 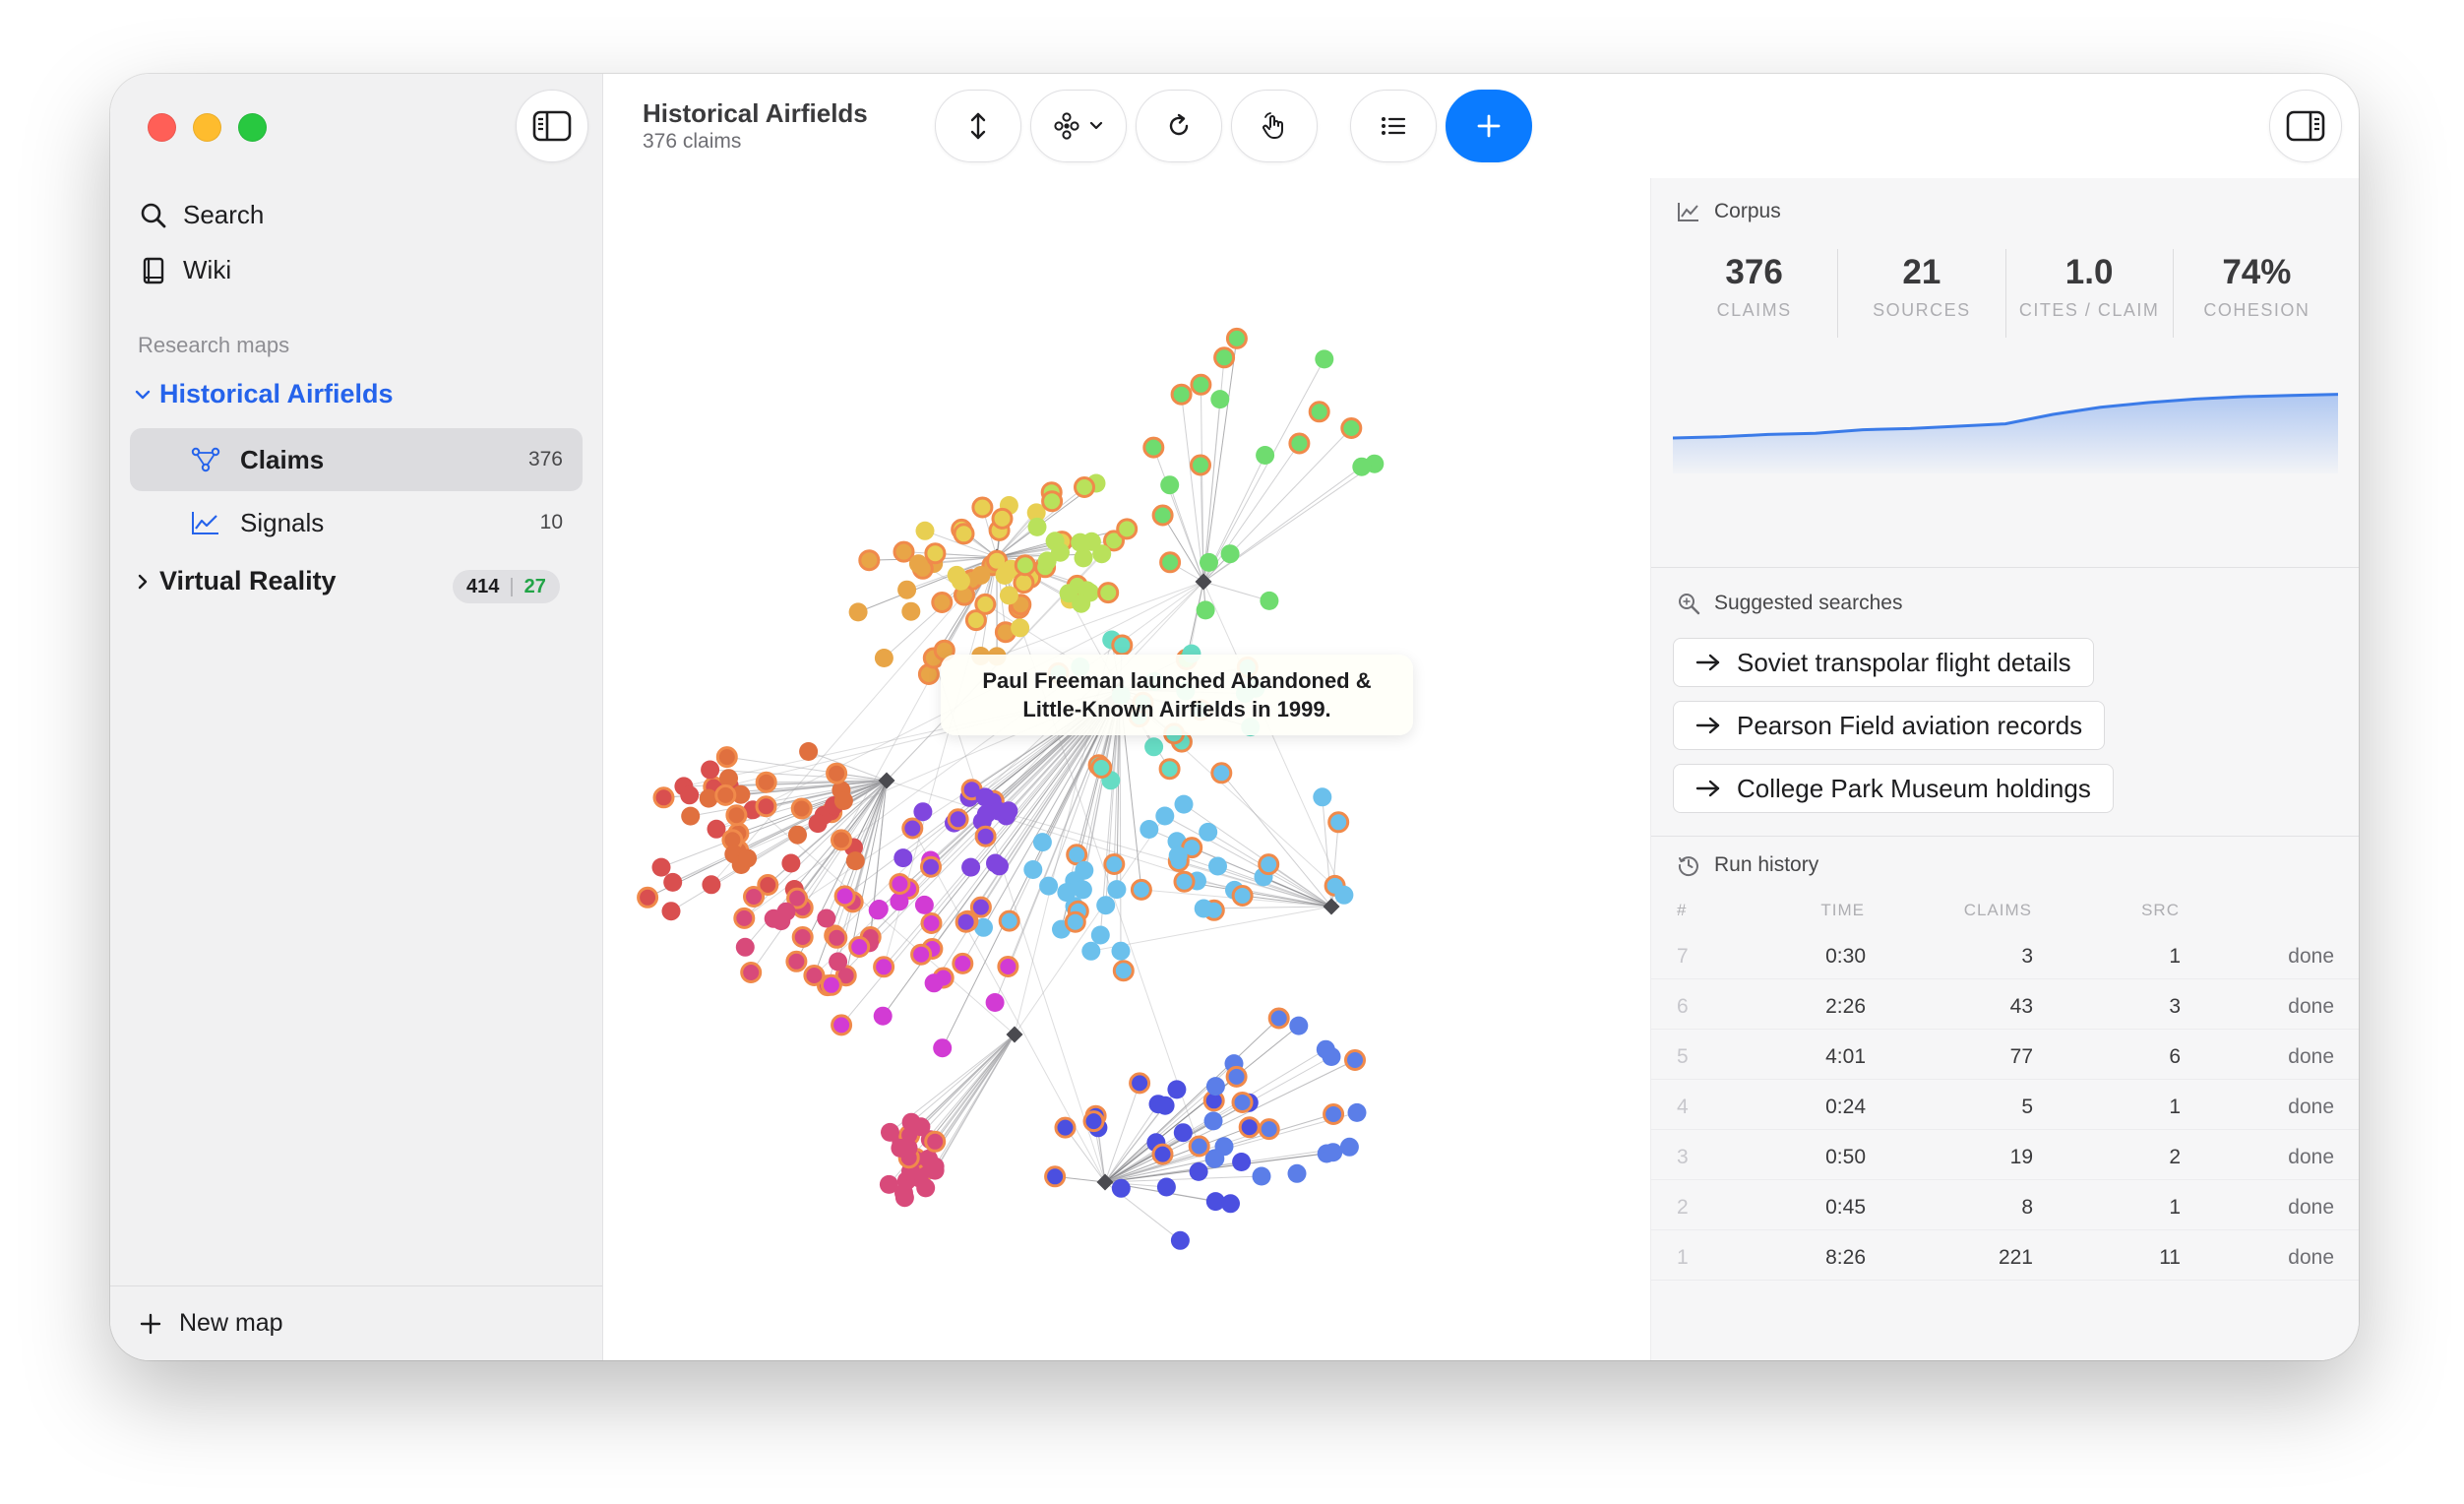 What do you see at coordinates (1078, 126) in the screenshot?
I see `layout-mode-dropdown` at bounding box center [1078, 126].